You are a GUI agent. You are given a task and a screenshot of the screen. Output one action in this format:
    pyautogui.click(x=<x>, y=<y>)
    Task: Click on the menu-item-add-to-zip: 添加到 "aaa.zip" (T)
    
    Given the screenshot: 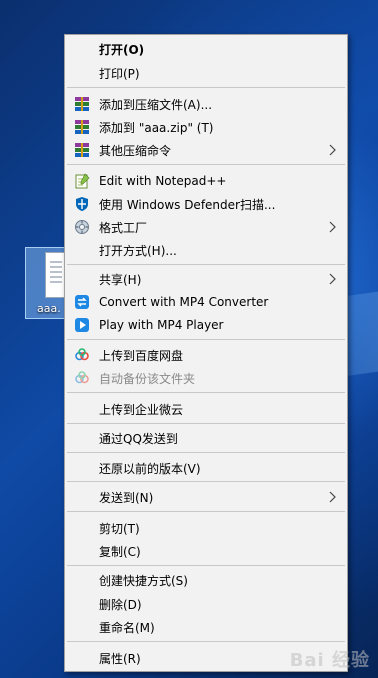 What is the action you would take?
    pyautogui.click(x=206, y=127)
    